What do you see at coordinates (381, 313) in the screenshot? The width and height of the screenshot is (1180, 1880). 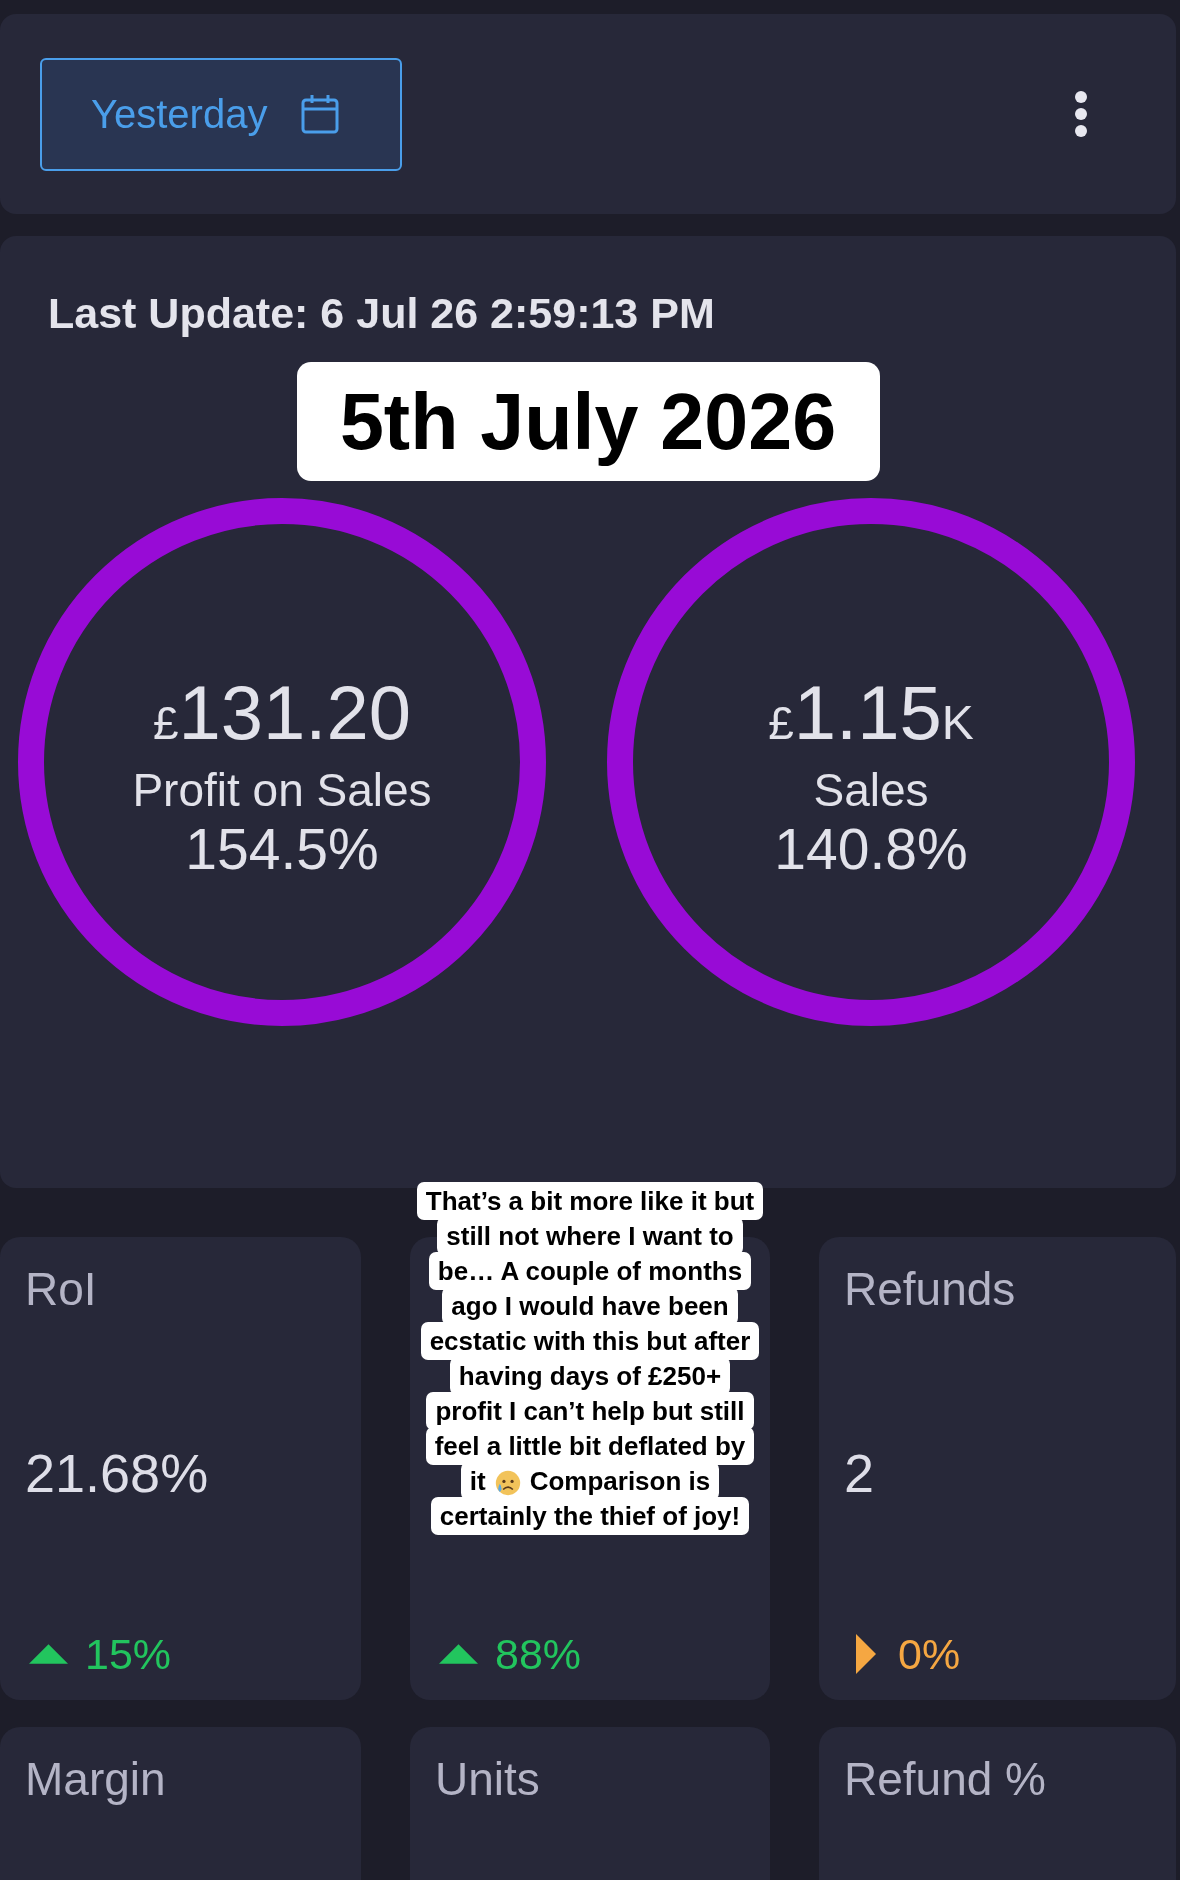 I see `last-update-text: Last Update: 6 Jul 26 2:59:13 PM` at bounding box center [381, 313].